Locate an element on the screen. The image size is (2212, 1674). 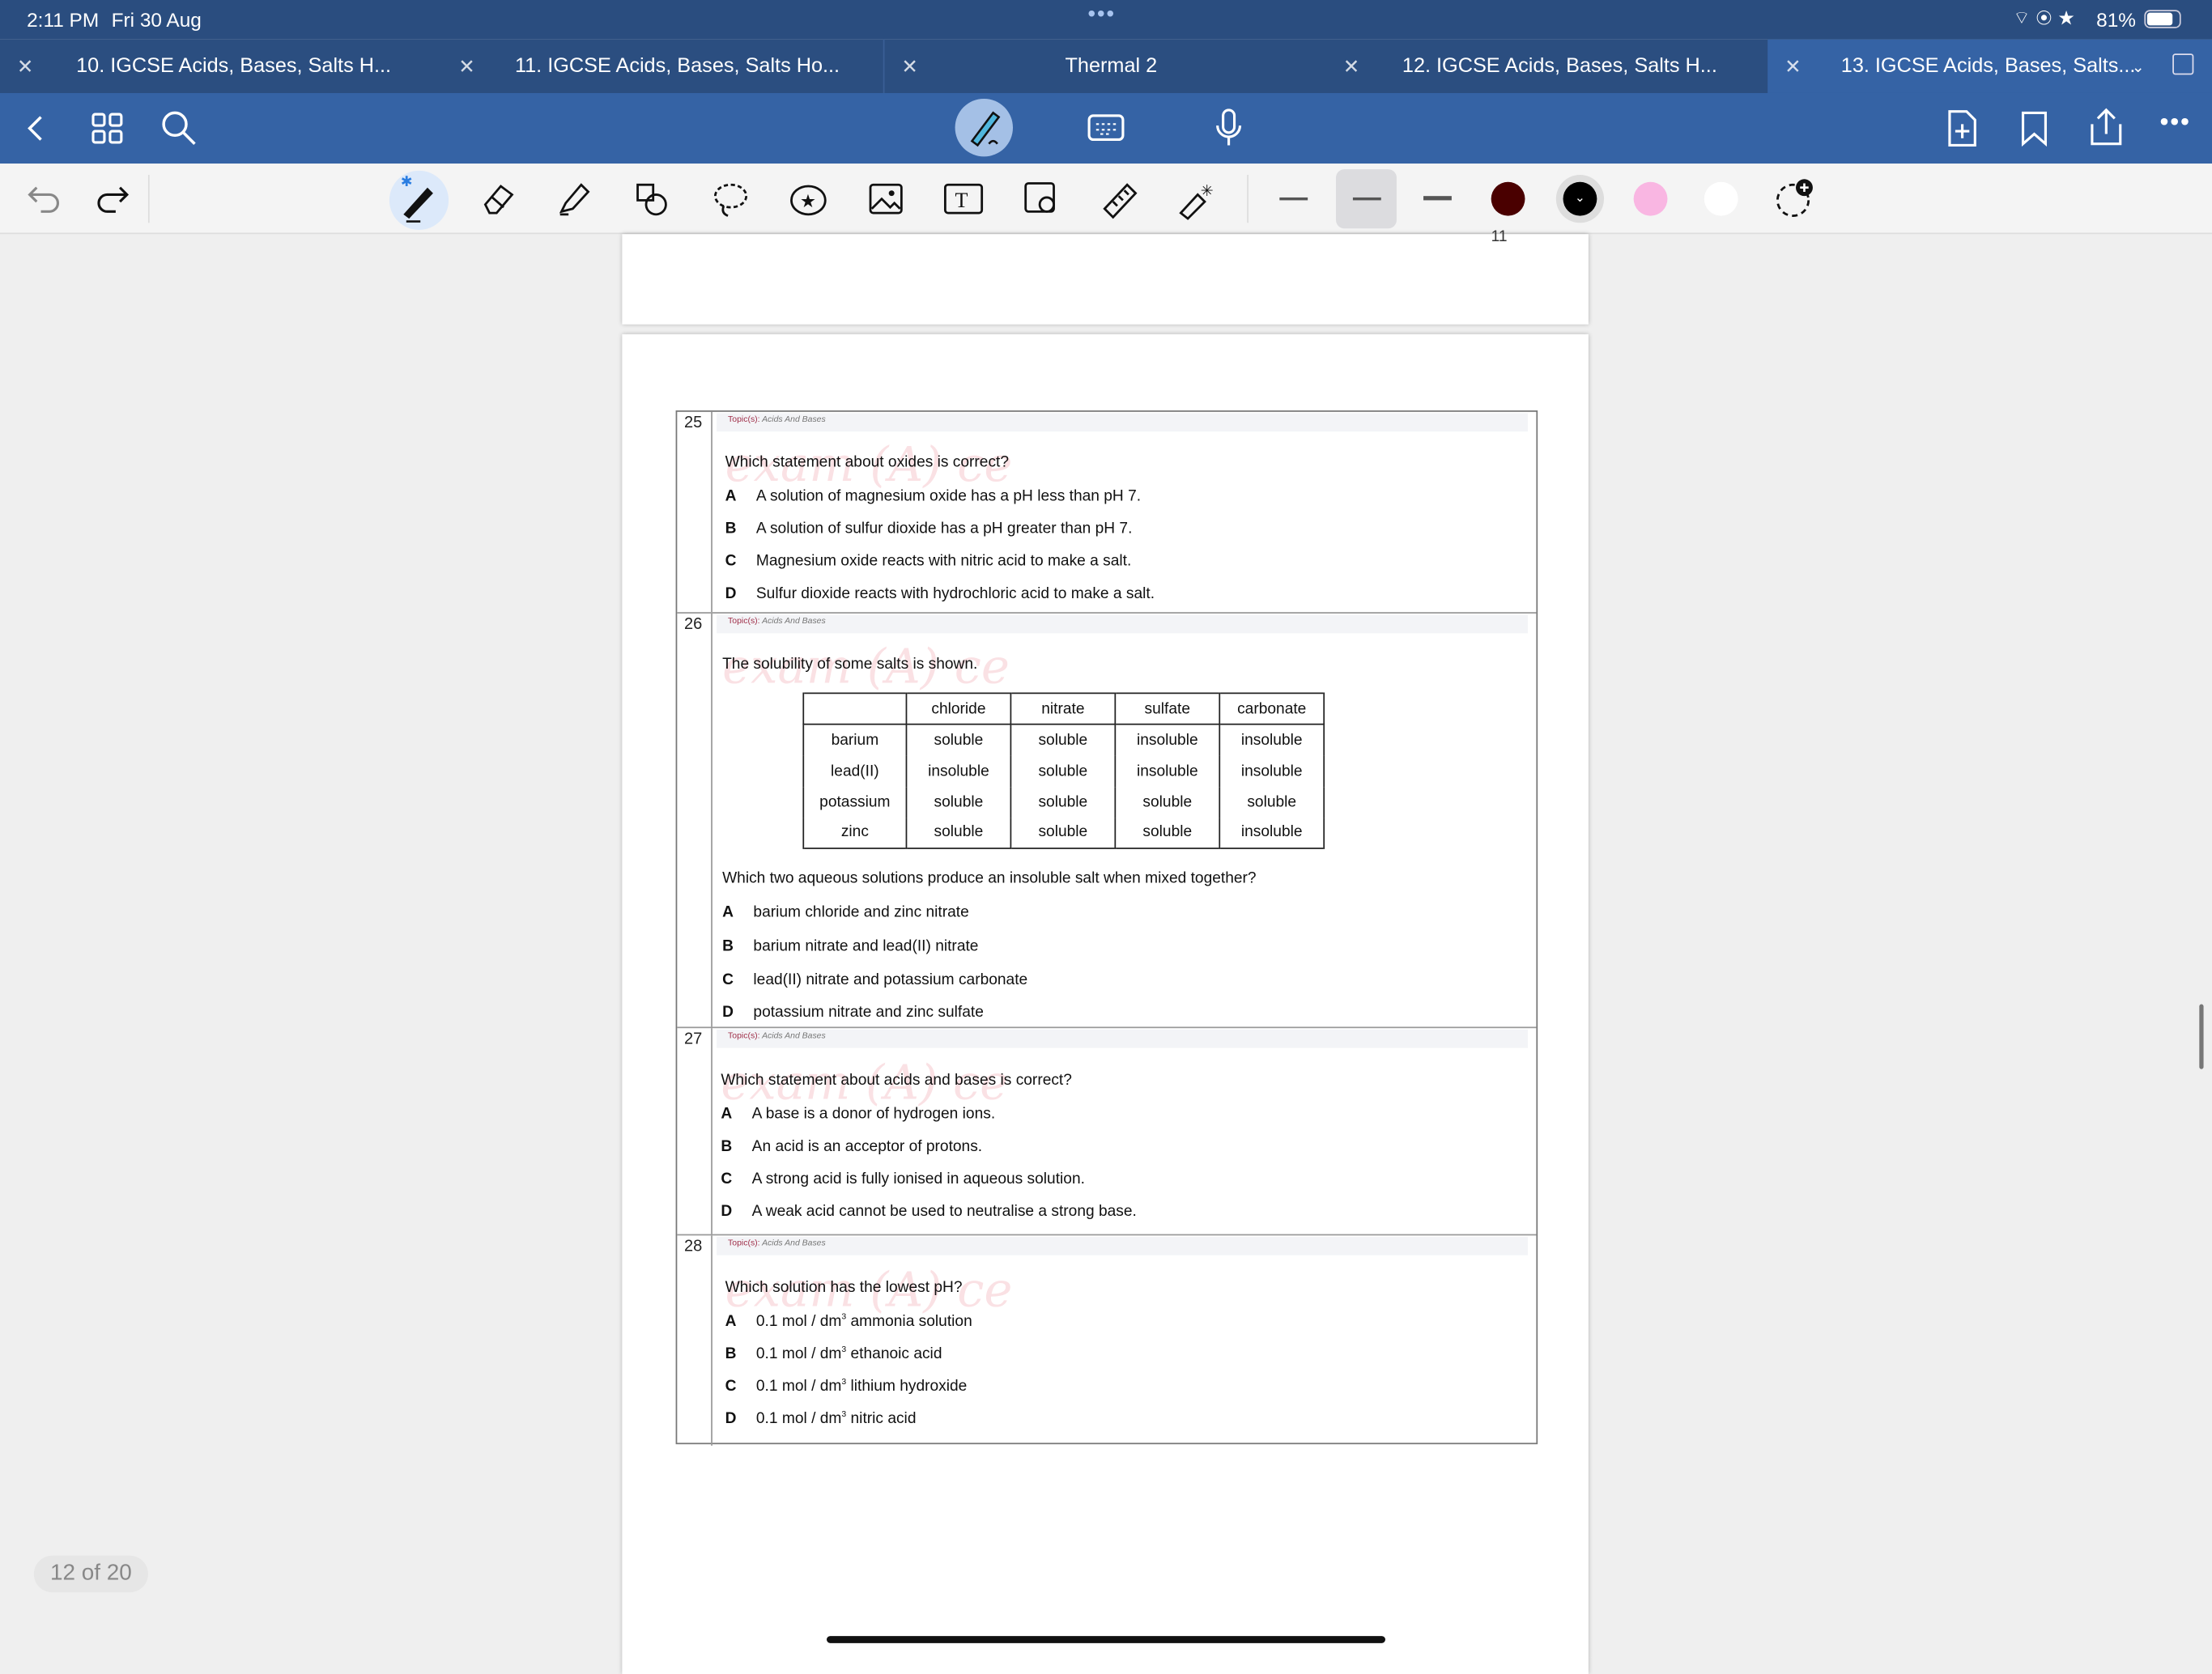
home-indicator is located at coordinates (1106, 1639).